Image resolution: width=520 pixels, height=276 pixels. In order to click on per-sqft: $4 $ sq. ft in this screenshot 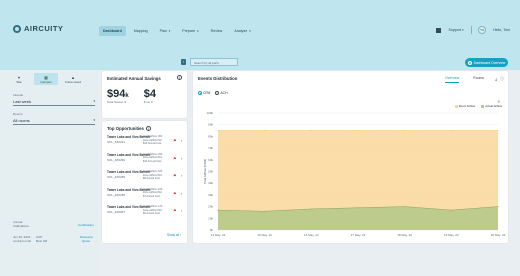, I will do `click(150, 96)`.